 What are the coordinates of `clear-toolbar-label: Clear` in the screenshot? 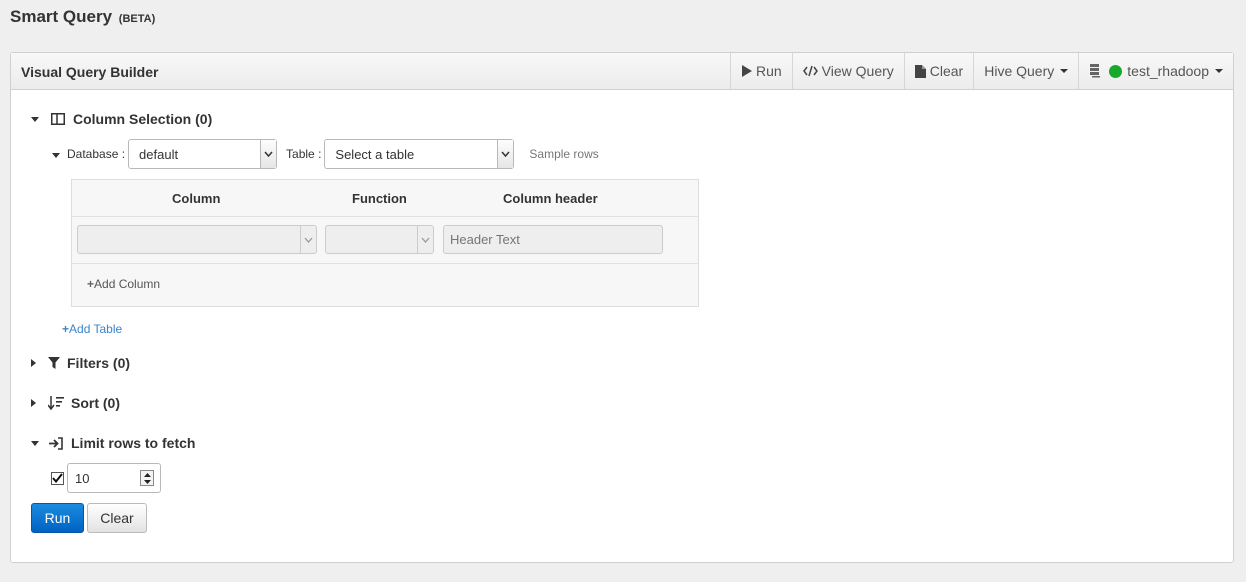 It's located at (946, 71).